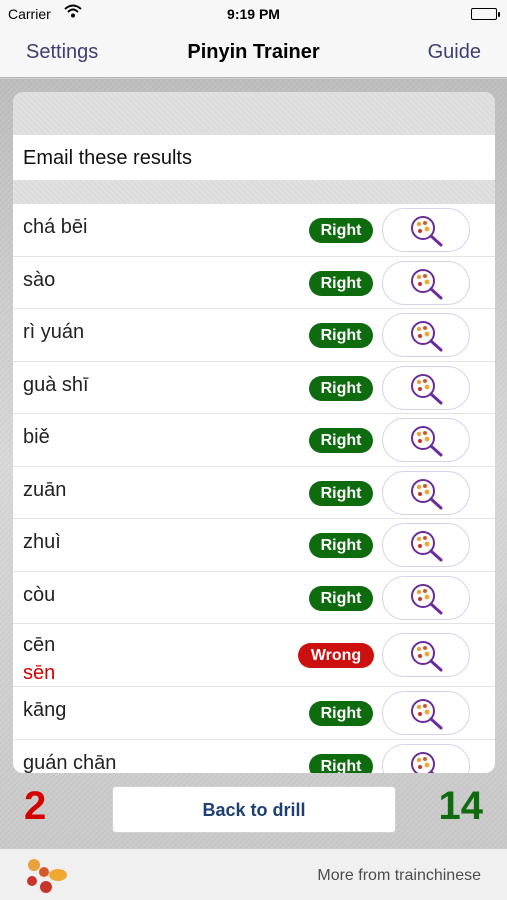 Image resolution: width=507 pixels, height=900 pixels. Describe the element at coordinates (254, 230) in the screenshot. I see `result-row: chá bēi Right` at that location.